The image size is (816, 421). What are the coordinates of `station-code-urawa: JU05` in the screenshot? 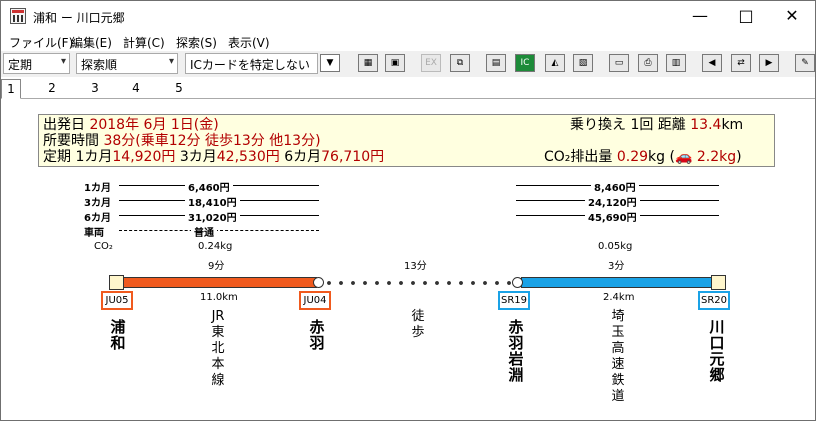 It's located at (117, 300).